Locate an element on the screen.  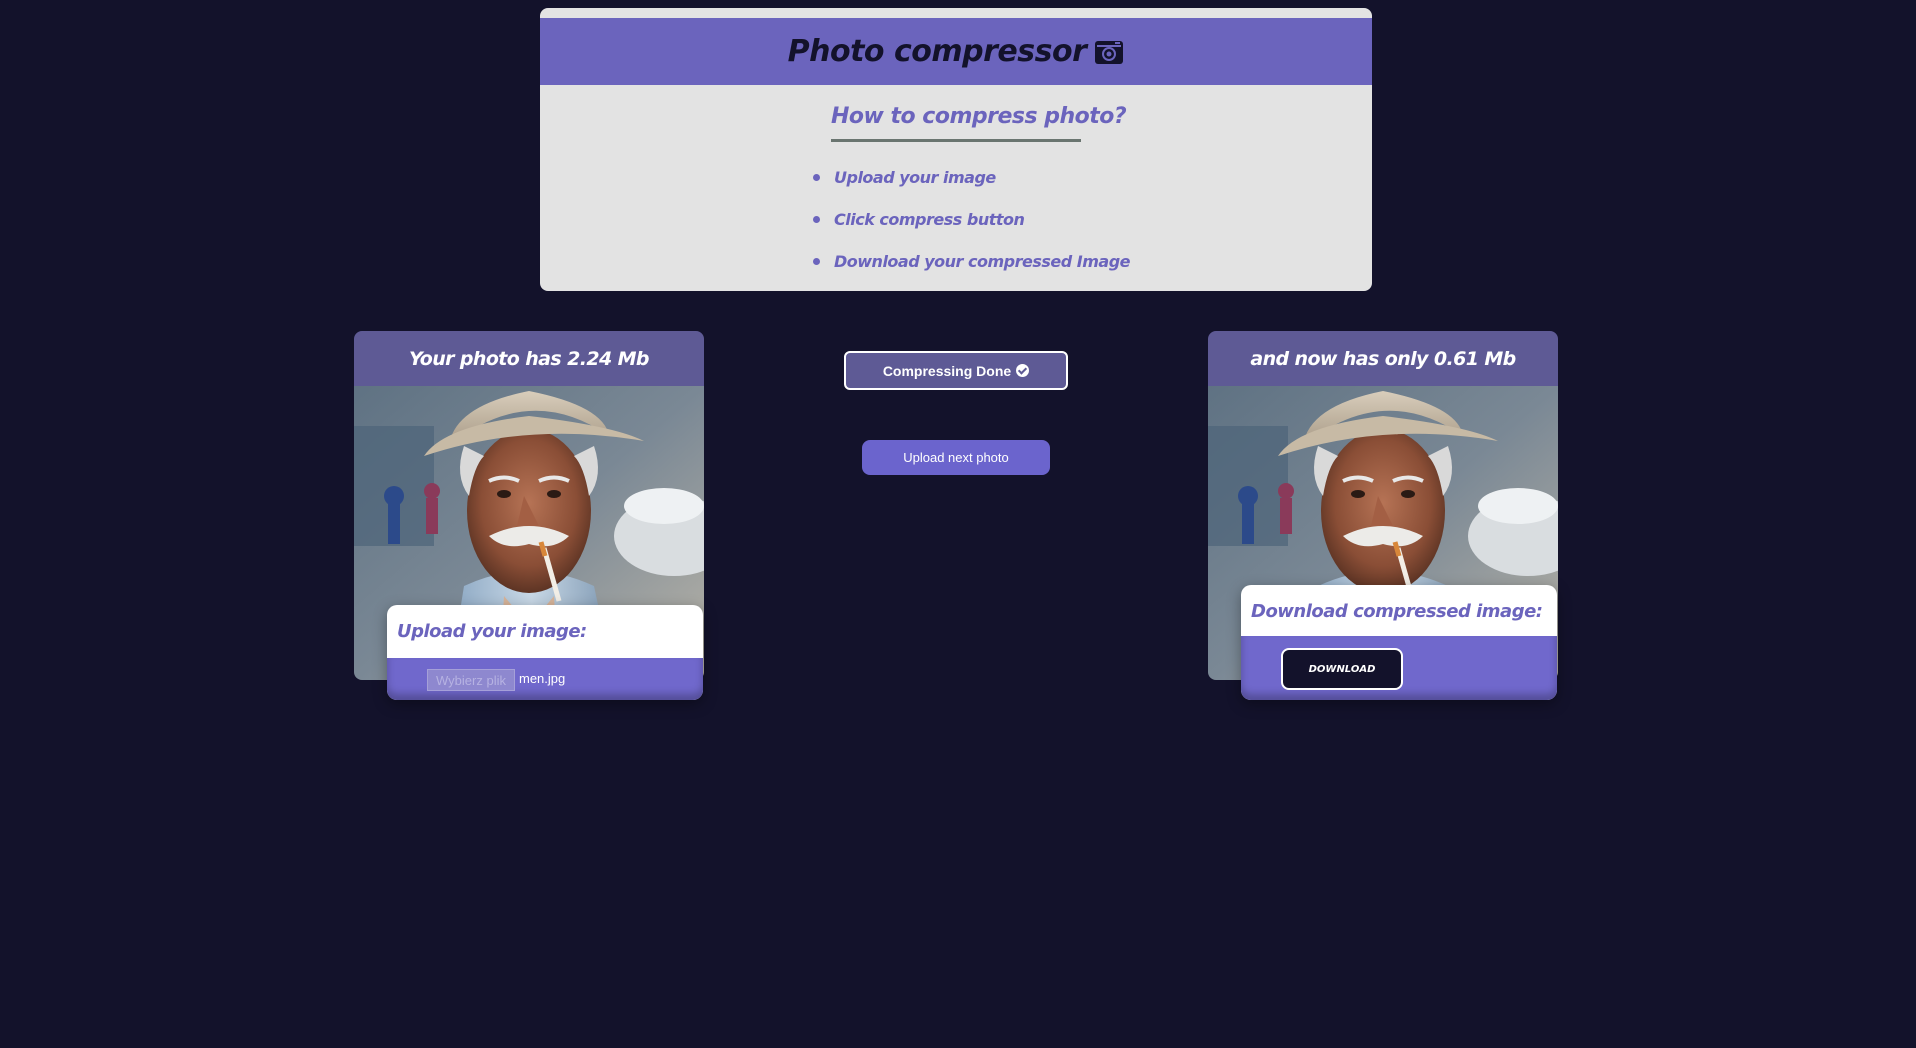
camera-icon is located at coordinates (1109, 52).